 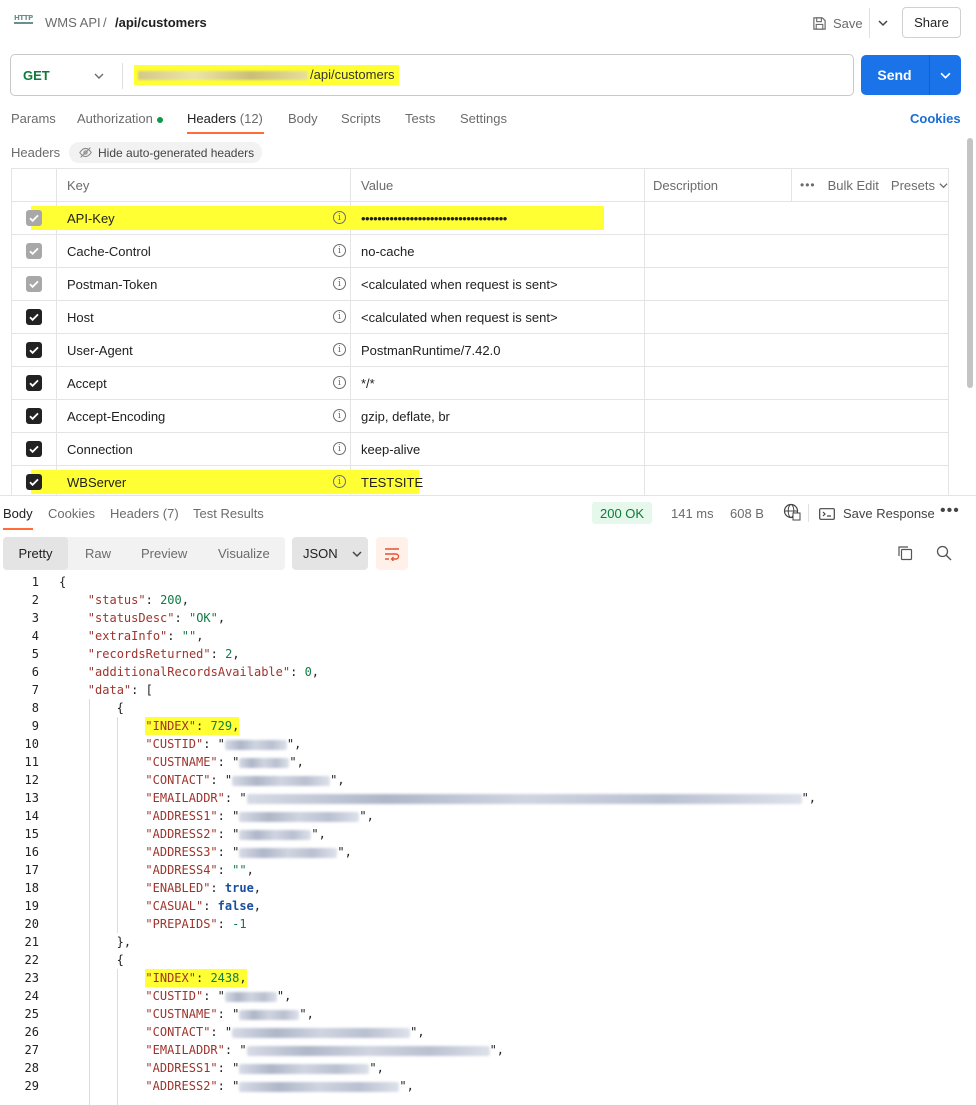 I want to click on code-text: "ADDRESS1": " ",, so click(x=264, y=1068).